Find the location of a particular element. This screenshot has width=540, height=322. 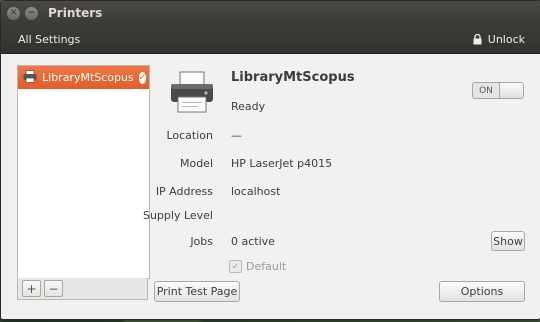

default-checkbox: ✓ Default is located at coordinates (257, 266).